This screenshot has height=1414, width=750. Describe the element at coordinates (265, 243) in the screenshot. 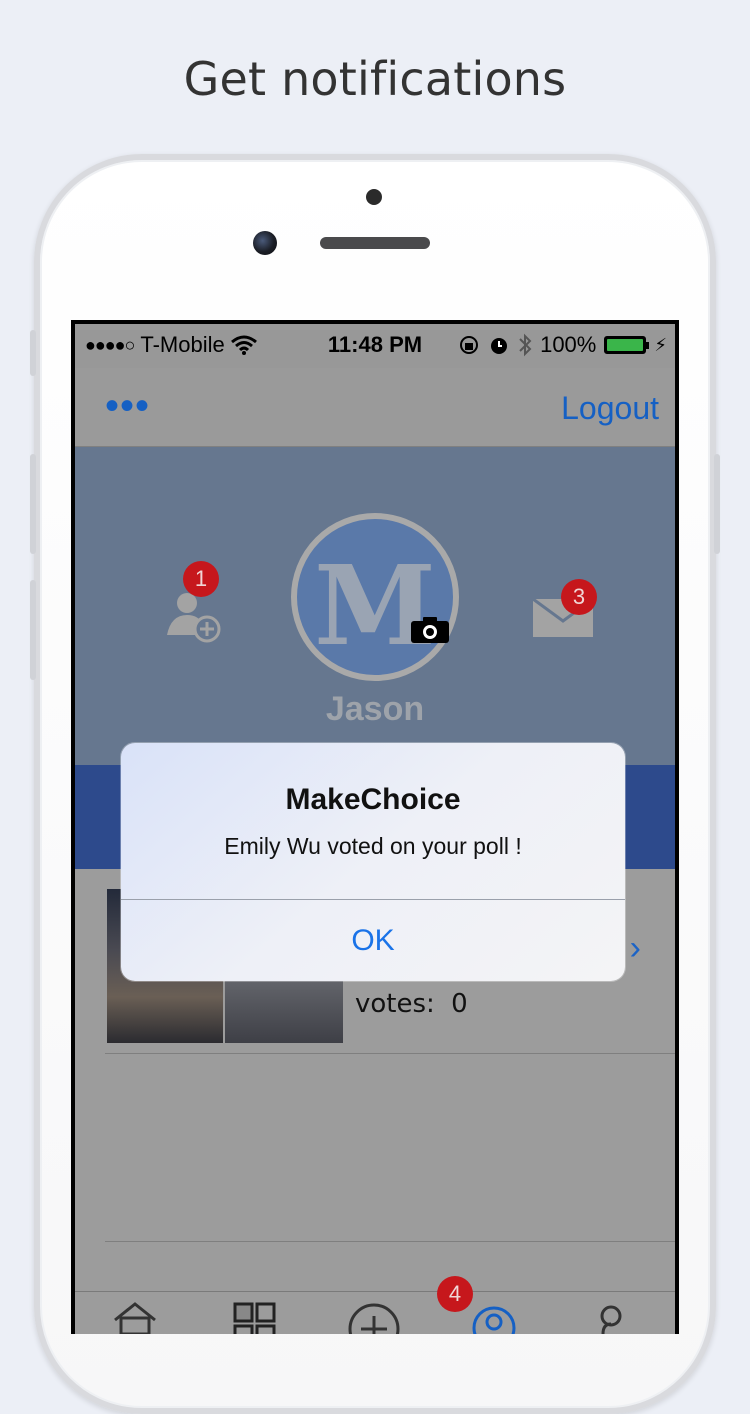

I see `front-camera` at that location.